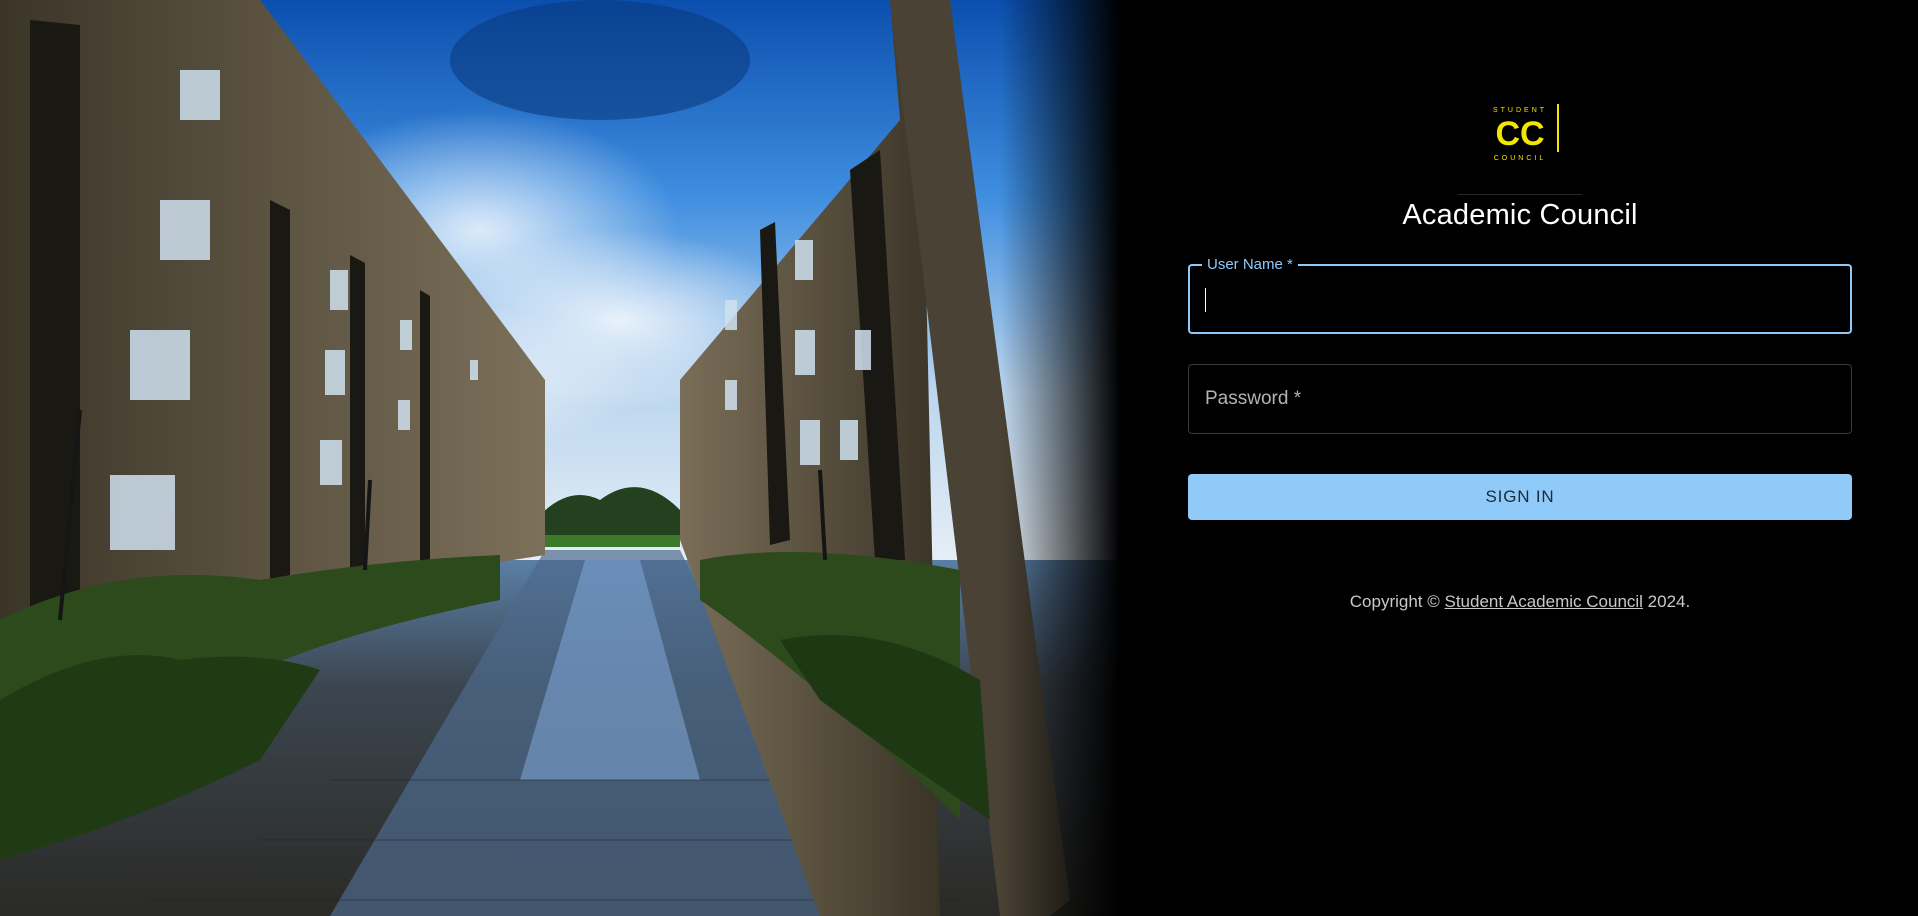 Image resolution: width=1918 pixels, height=916 pixels. What do you see at coordinates (1520, 194) in the screenshot?
I see `title-divider` at bounding box center [1520, 194].